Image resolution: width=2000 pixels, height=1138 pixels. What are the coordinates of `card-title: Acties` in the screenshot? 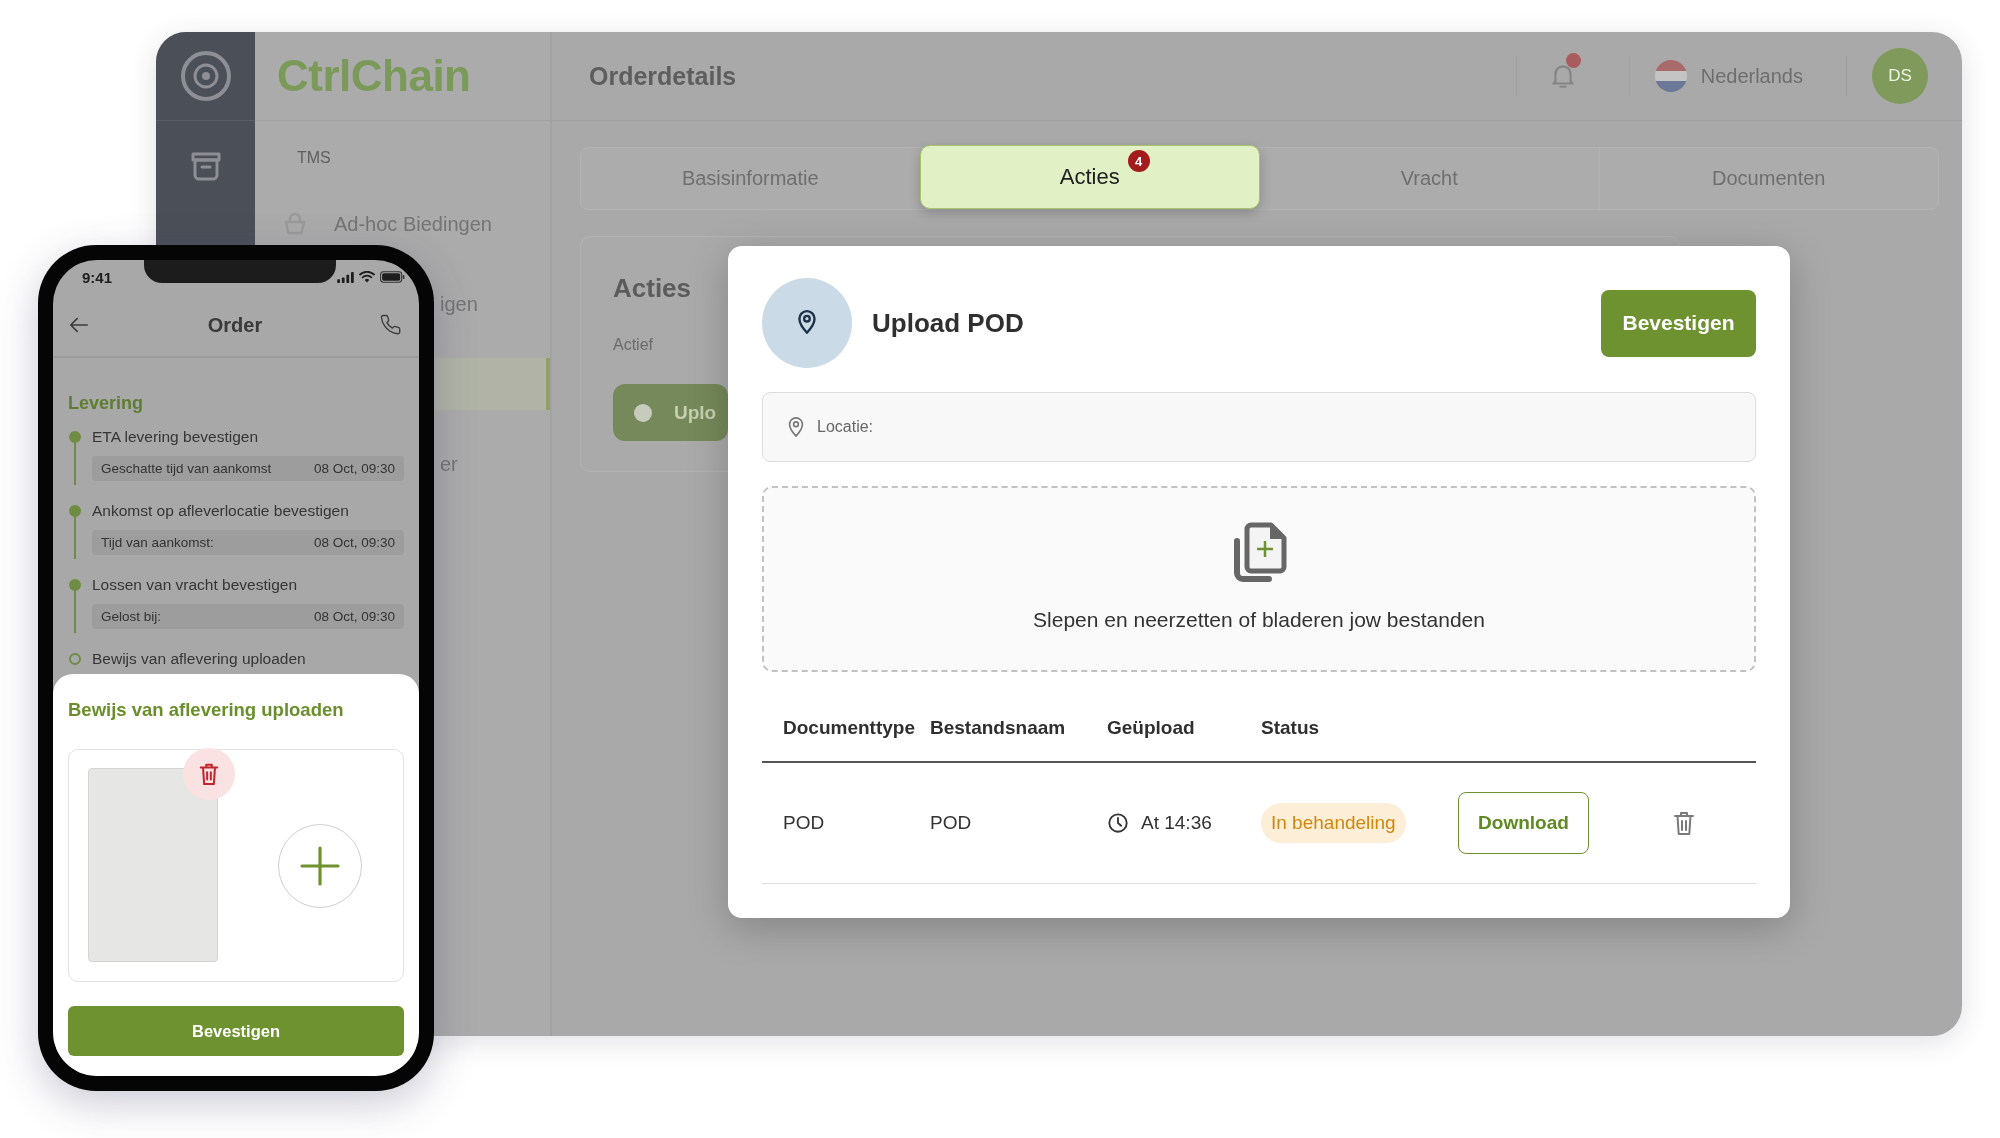 It's located at (652, 288).